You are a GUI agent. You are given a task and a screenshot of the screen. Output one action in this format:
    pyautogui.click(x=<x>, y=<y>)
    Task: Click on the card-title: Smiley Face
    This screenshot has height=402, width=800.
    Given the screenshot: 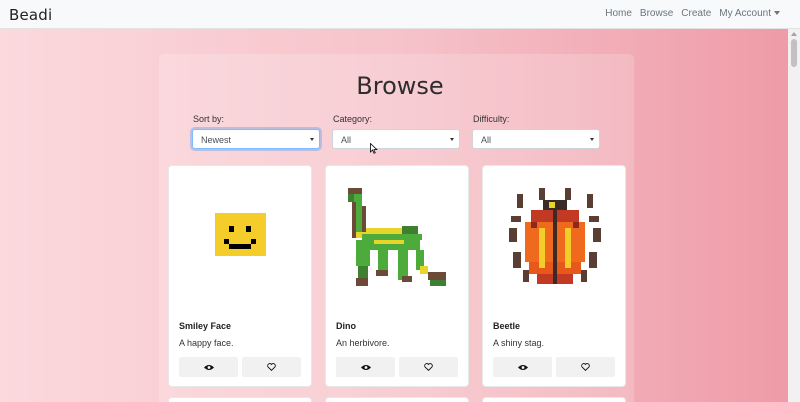 What is the action you would take?
    pyautogui.click(x=205, y=326)
    